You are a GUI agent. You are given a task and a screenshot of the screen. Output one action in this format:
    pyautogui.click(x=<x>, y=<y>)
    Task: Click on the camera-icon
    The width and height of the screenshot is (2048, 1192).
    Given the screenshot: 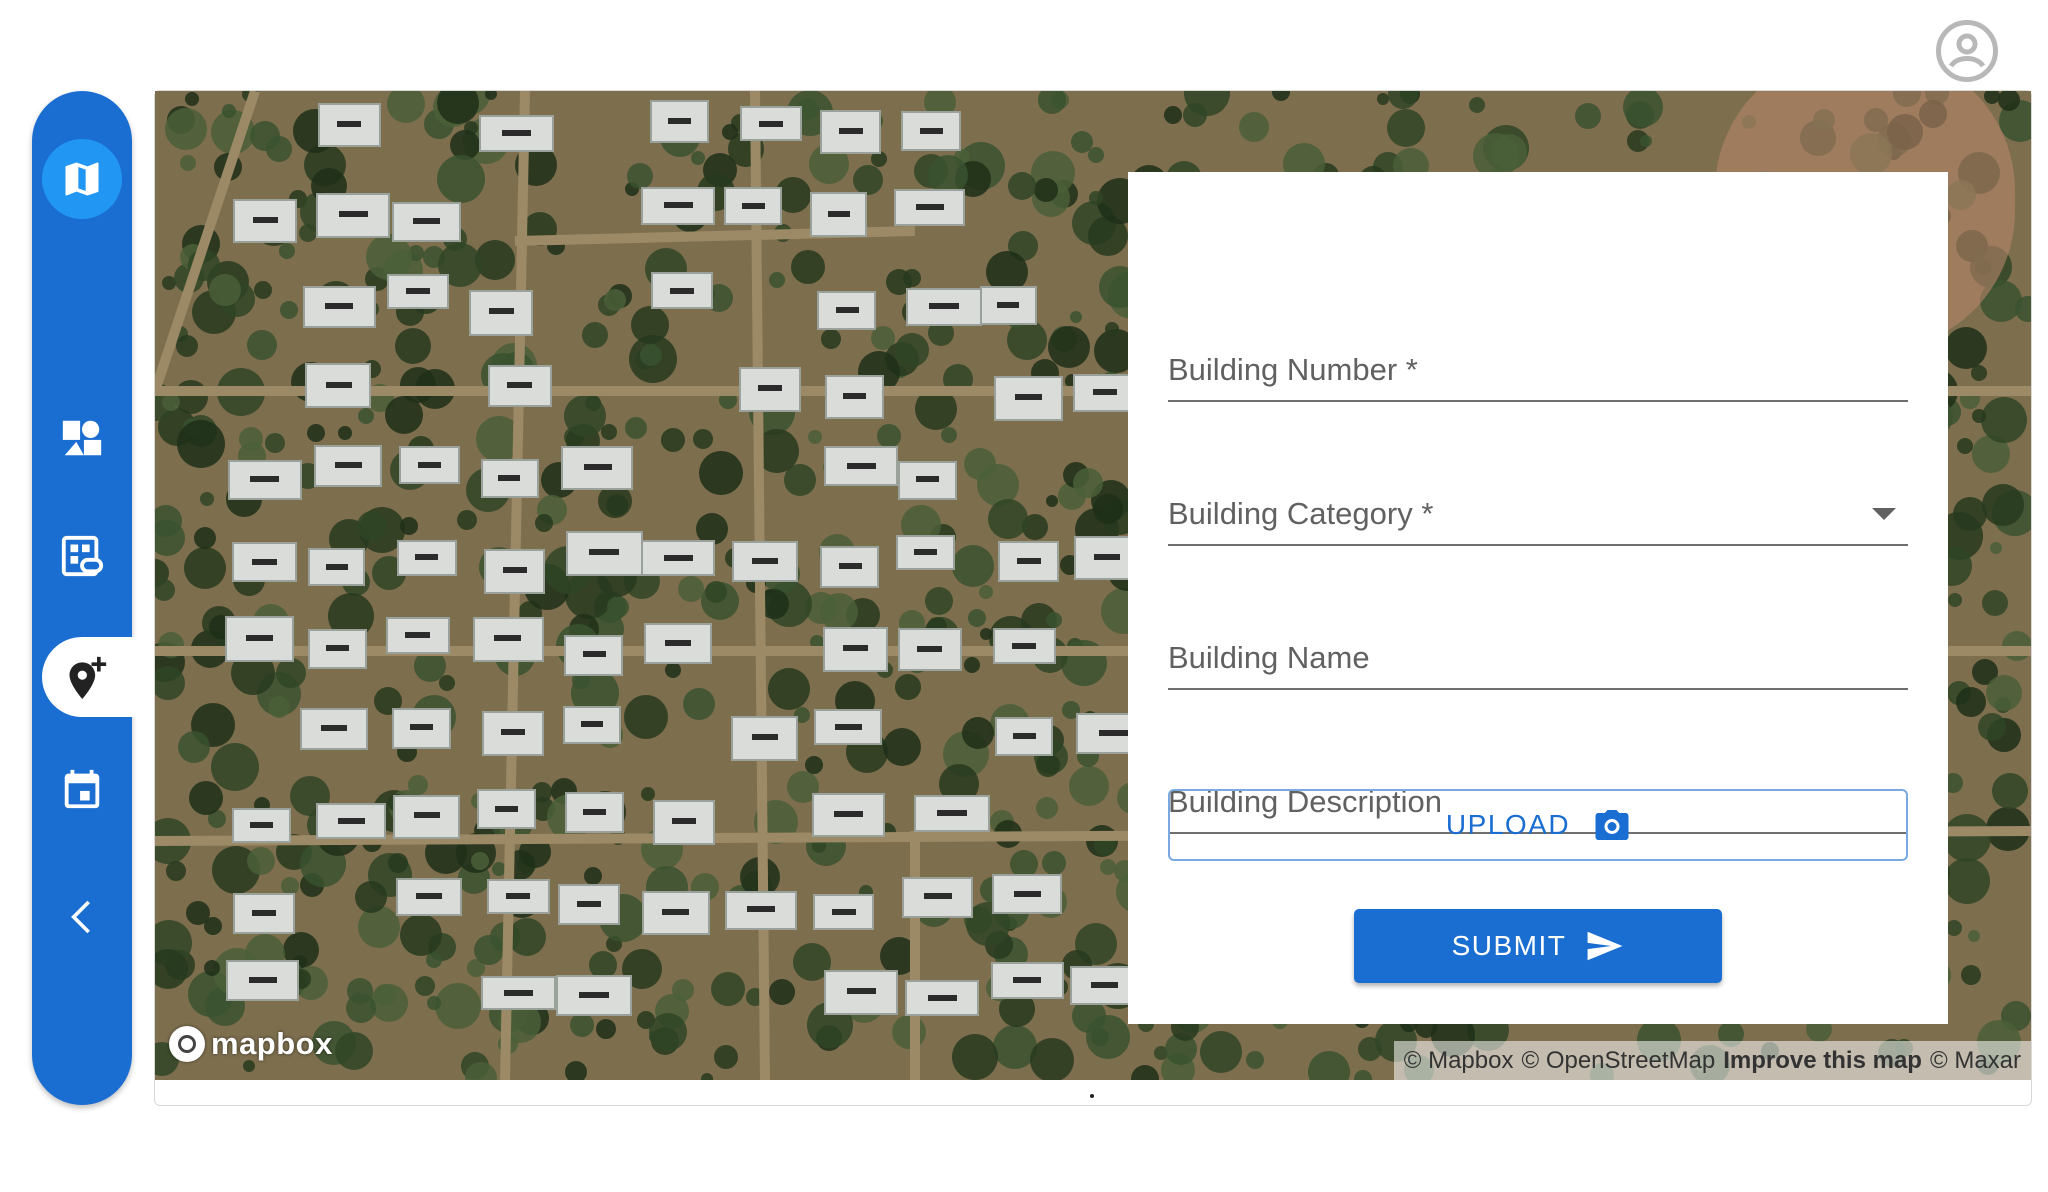 What is the action you would take?
    pyautogui.click(x=1612, y=825)
    